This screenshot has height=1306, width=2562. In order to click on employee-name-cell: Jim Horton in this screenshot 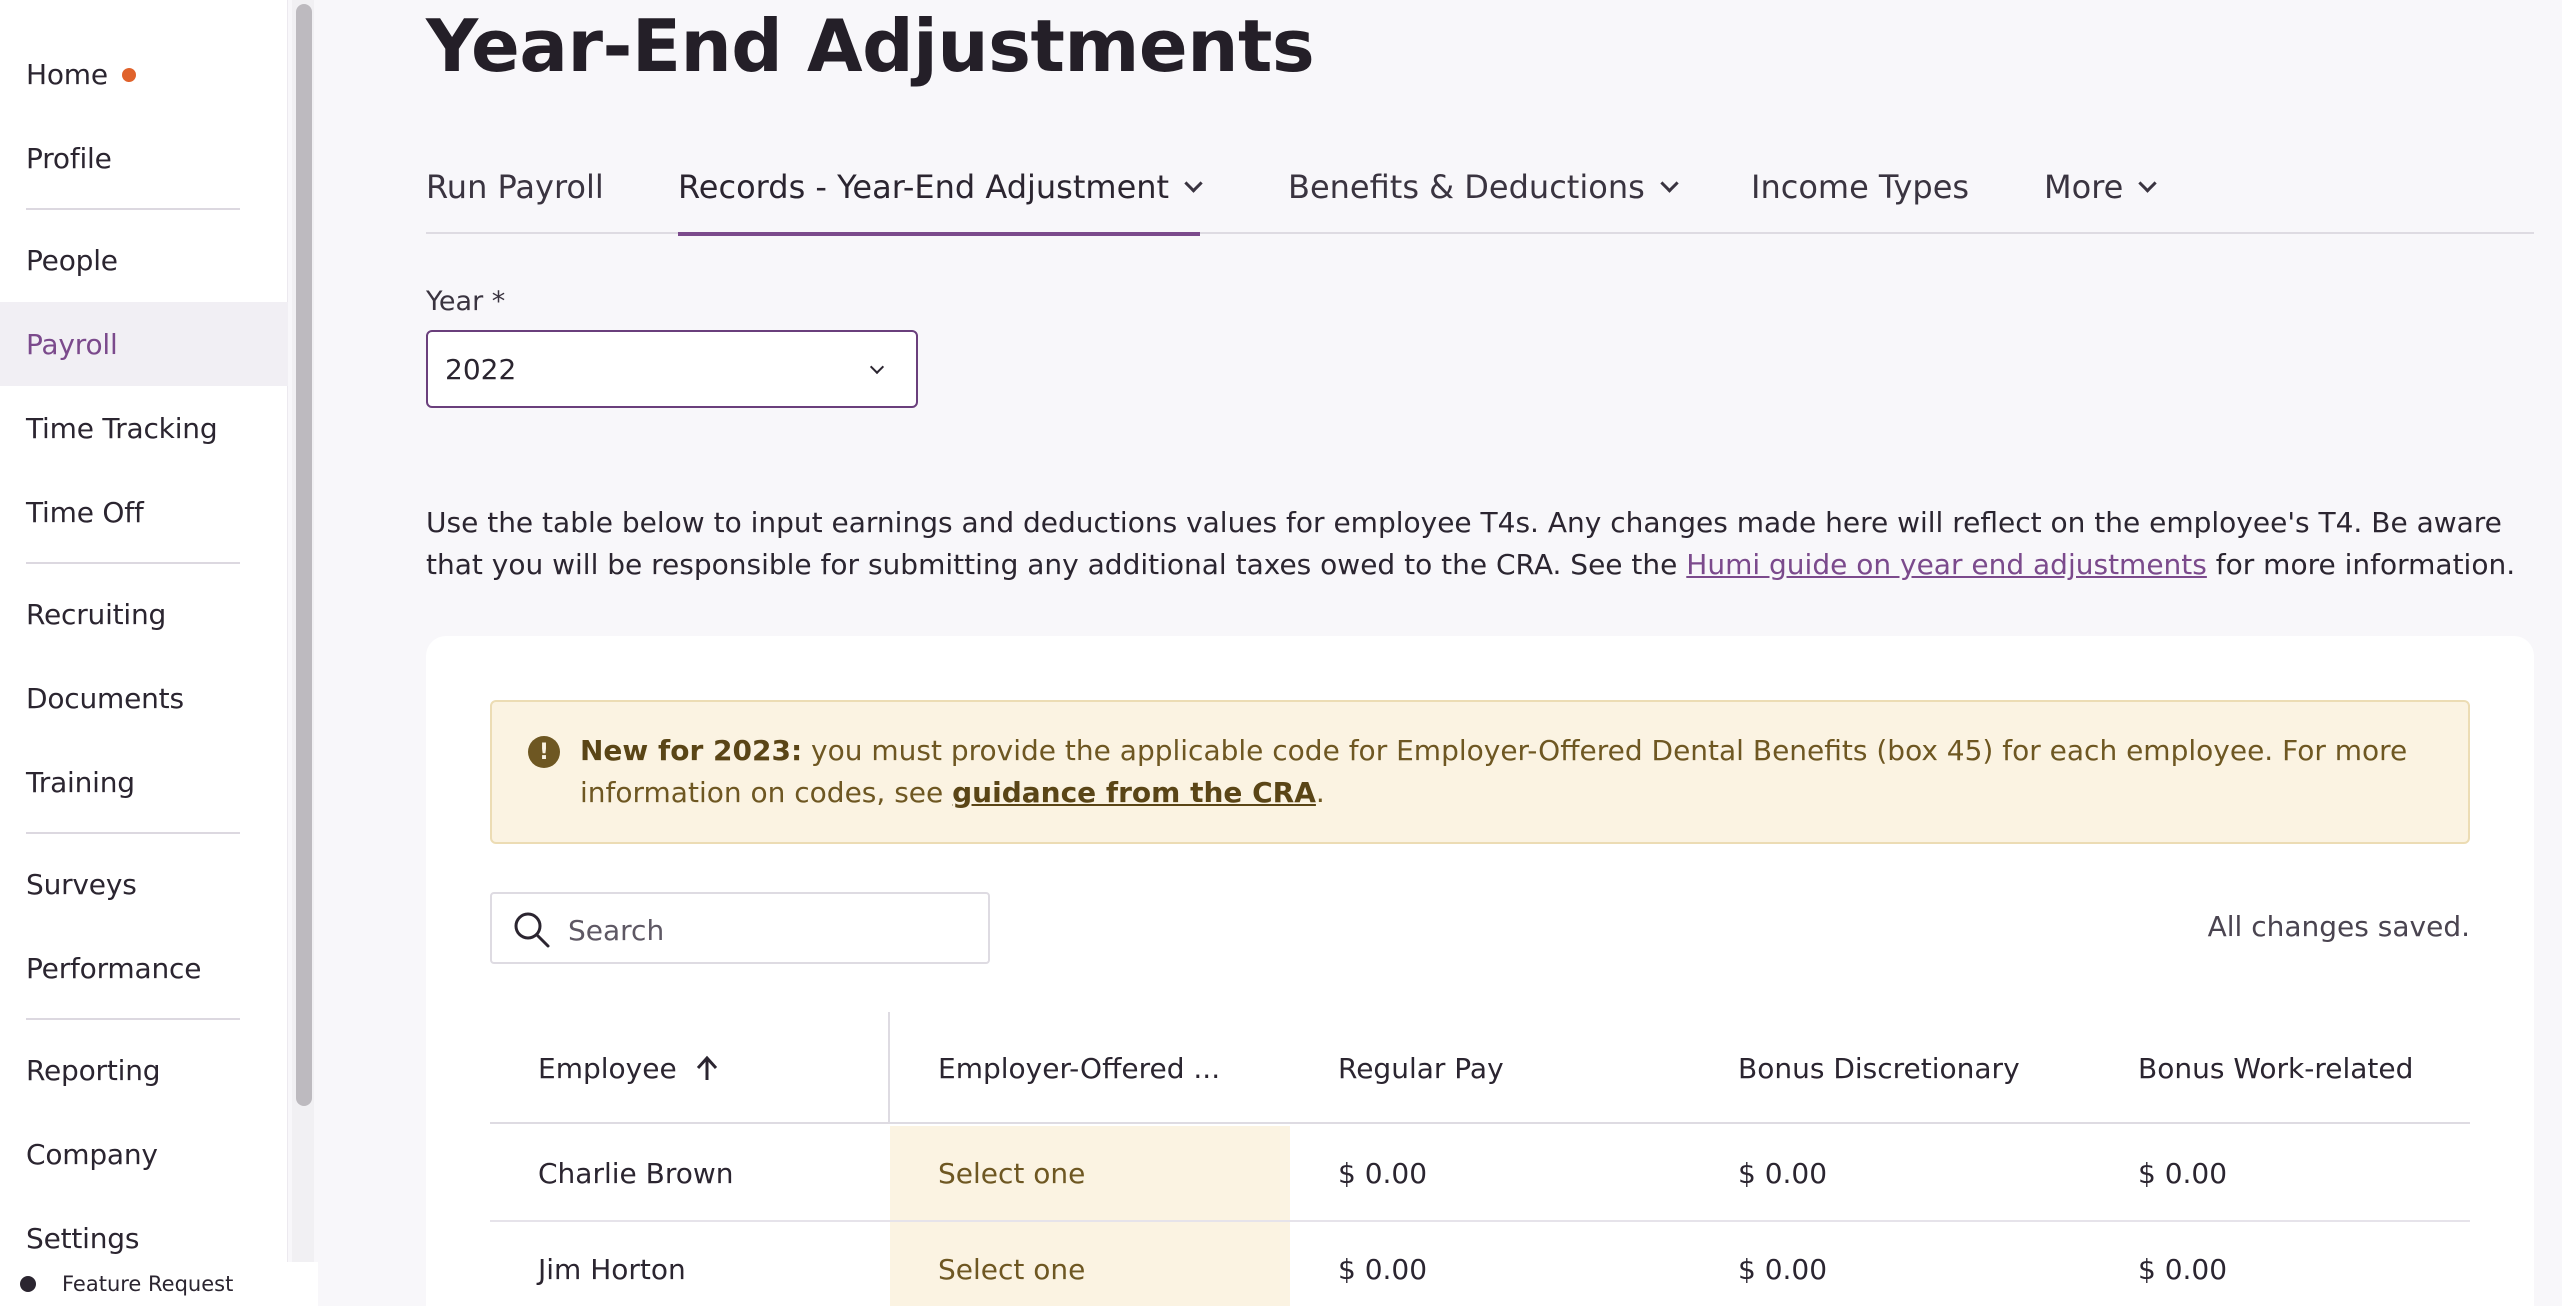, I will do `click(612, 1269)`.